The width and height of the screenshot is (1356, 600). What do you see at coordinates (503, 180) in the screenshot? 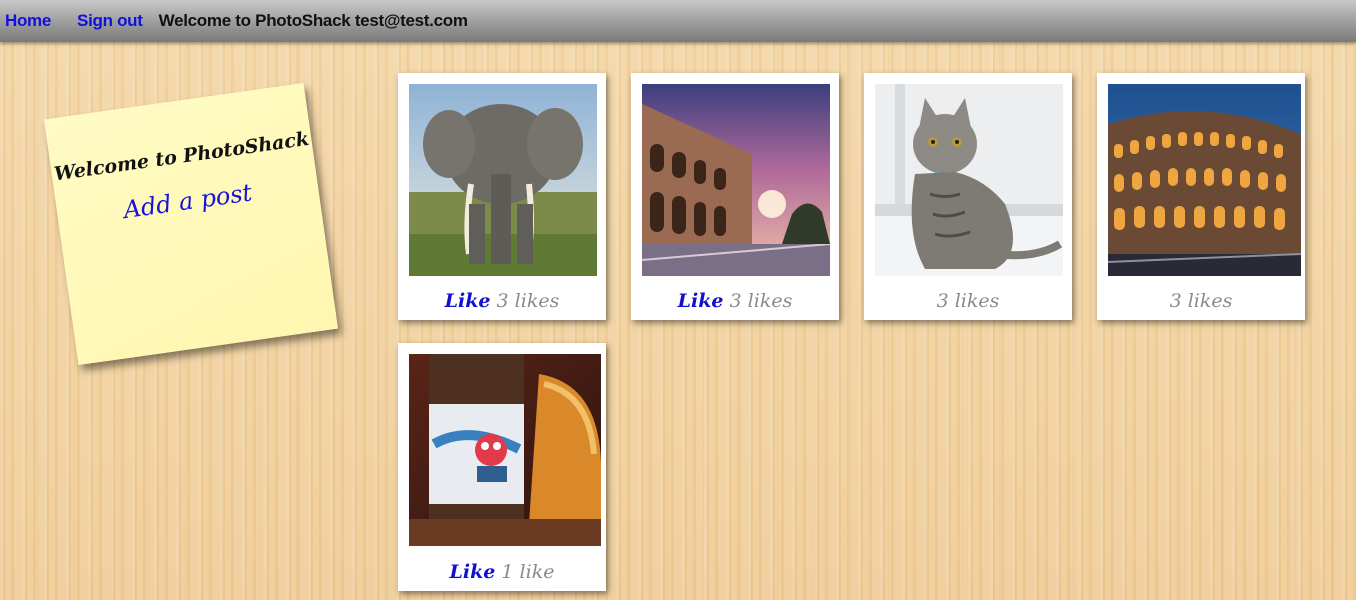
I see `post-image-elephant` at bounding box center [503, 180].